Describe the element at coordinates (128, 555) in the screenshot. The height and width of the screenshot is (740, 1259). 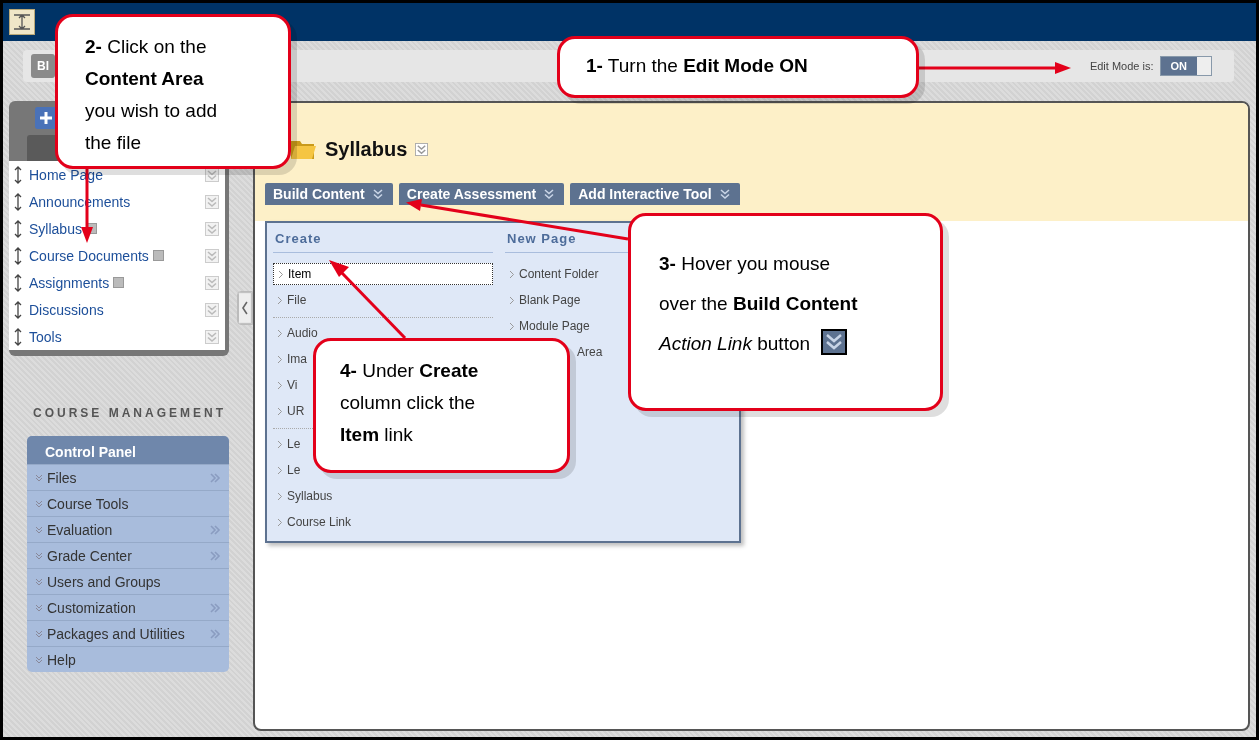
I see `control-panel-item: Grade Center` at that location.